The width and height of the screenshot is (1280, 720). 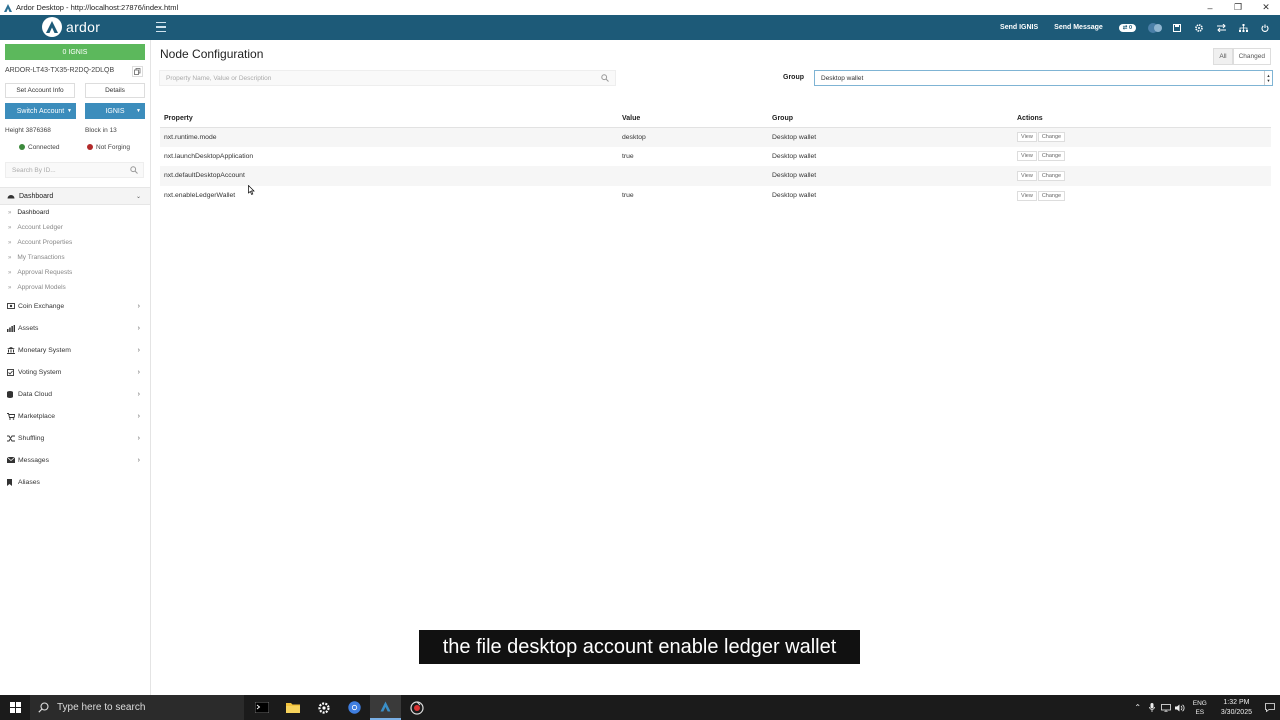 I want to click on transfer-icon, so click(x=1221, y=27).